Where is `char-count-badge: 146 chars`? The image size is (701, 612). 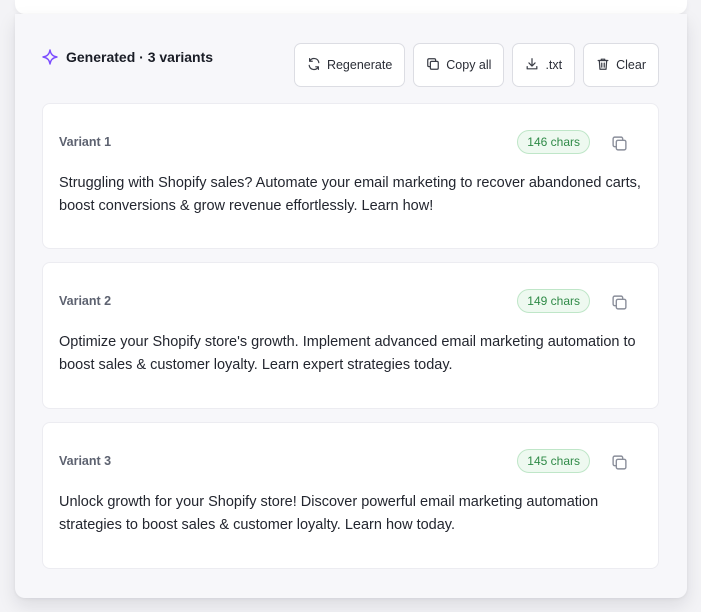 char-count-badge: 146 chars is located at coordinates (553, 142).